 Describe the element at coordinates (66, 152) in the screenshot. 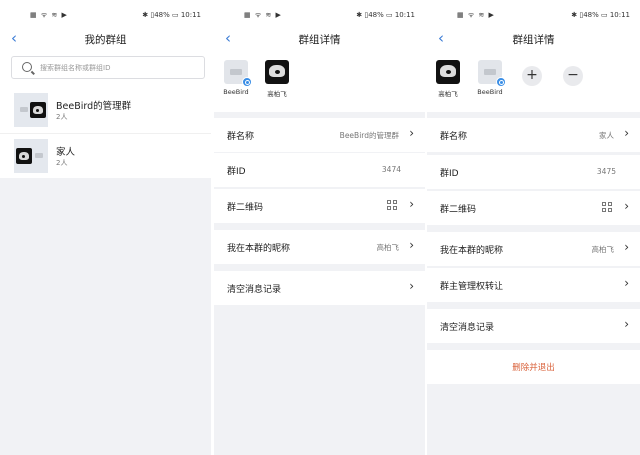

I see `group-name: 家人` at that location.